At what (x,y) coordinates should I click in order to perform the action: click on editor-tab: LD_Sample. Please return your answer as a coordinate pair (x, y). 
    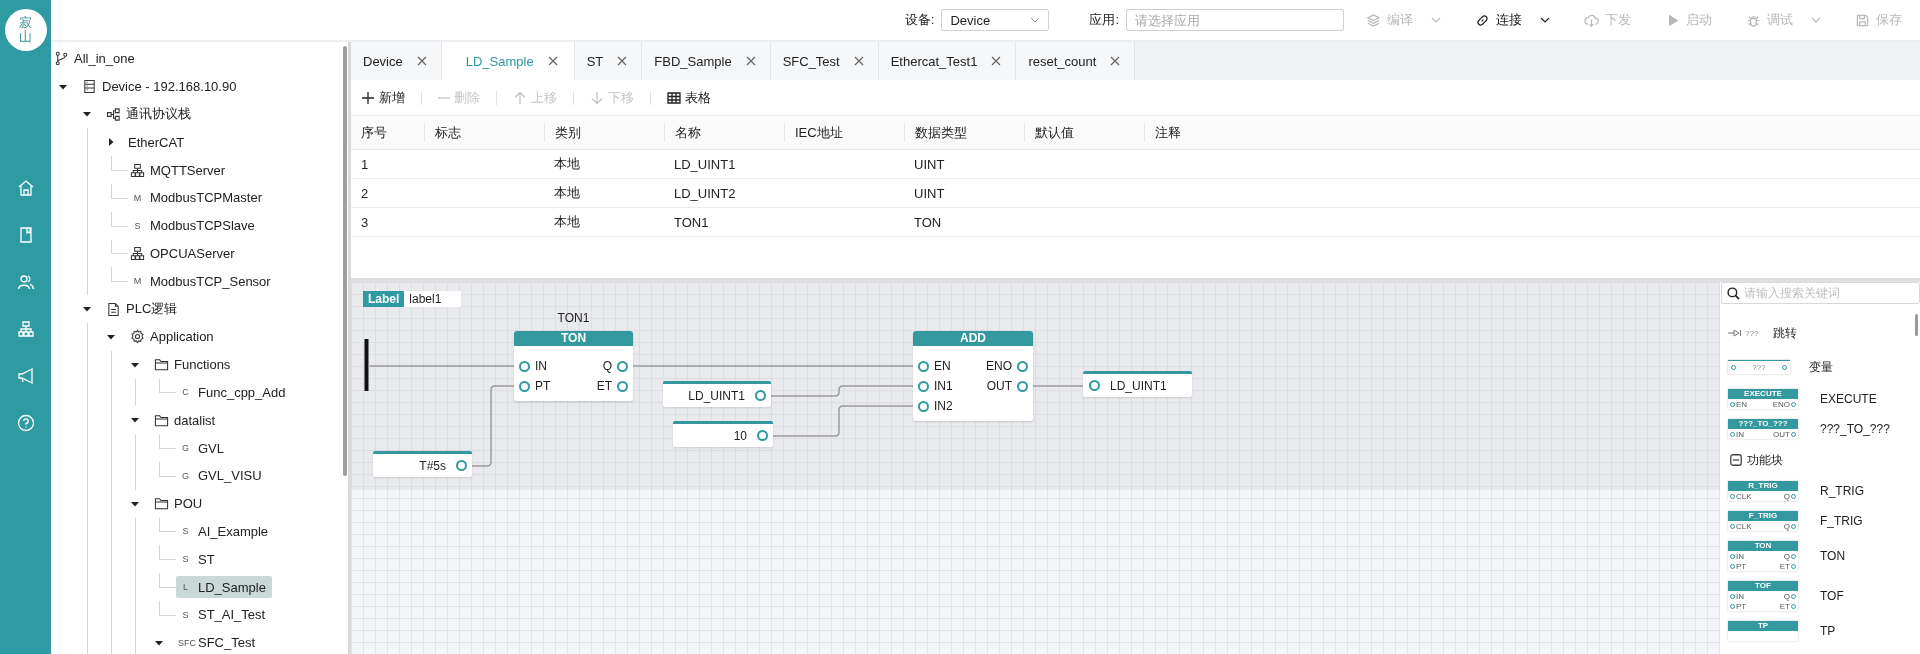
    Looking at the image, I should click on (508, 61).